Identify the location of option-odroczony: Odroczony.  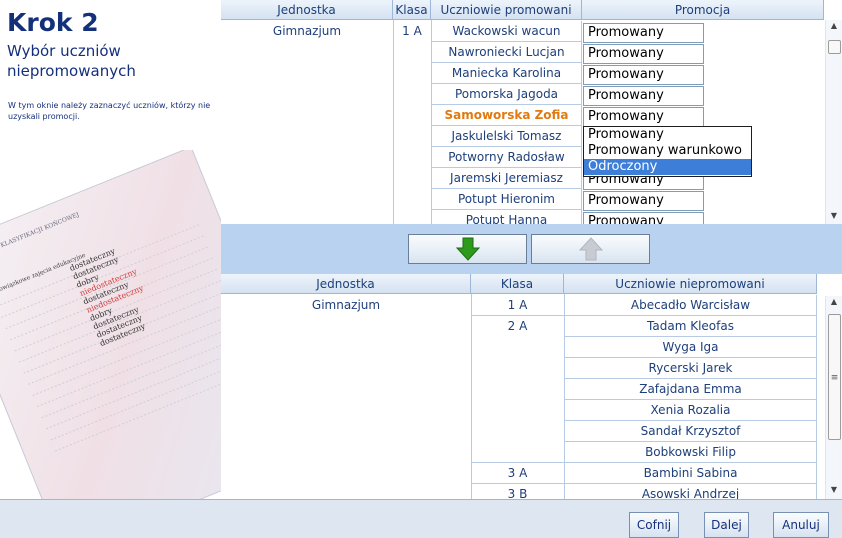
(667, 167).